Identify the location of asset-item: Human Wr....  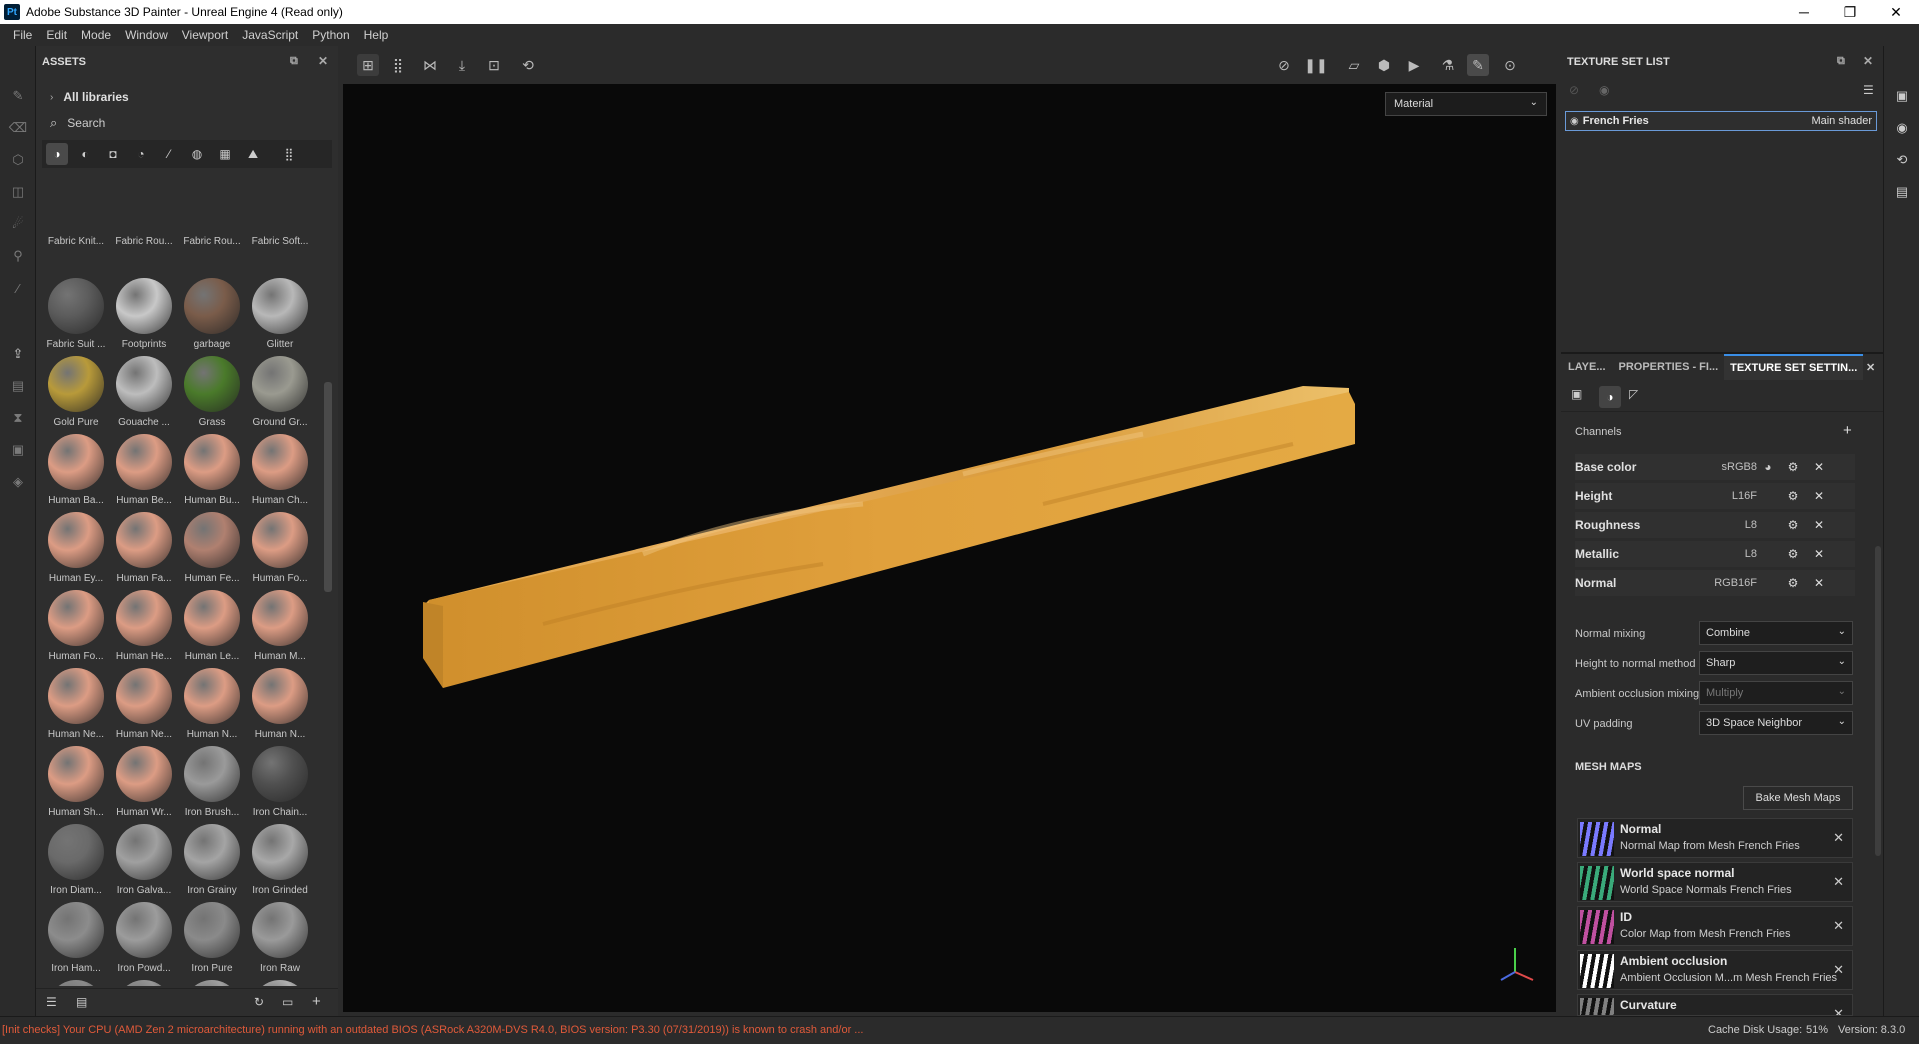
(144, 783).